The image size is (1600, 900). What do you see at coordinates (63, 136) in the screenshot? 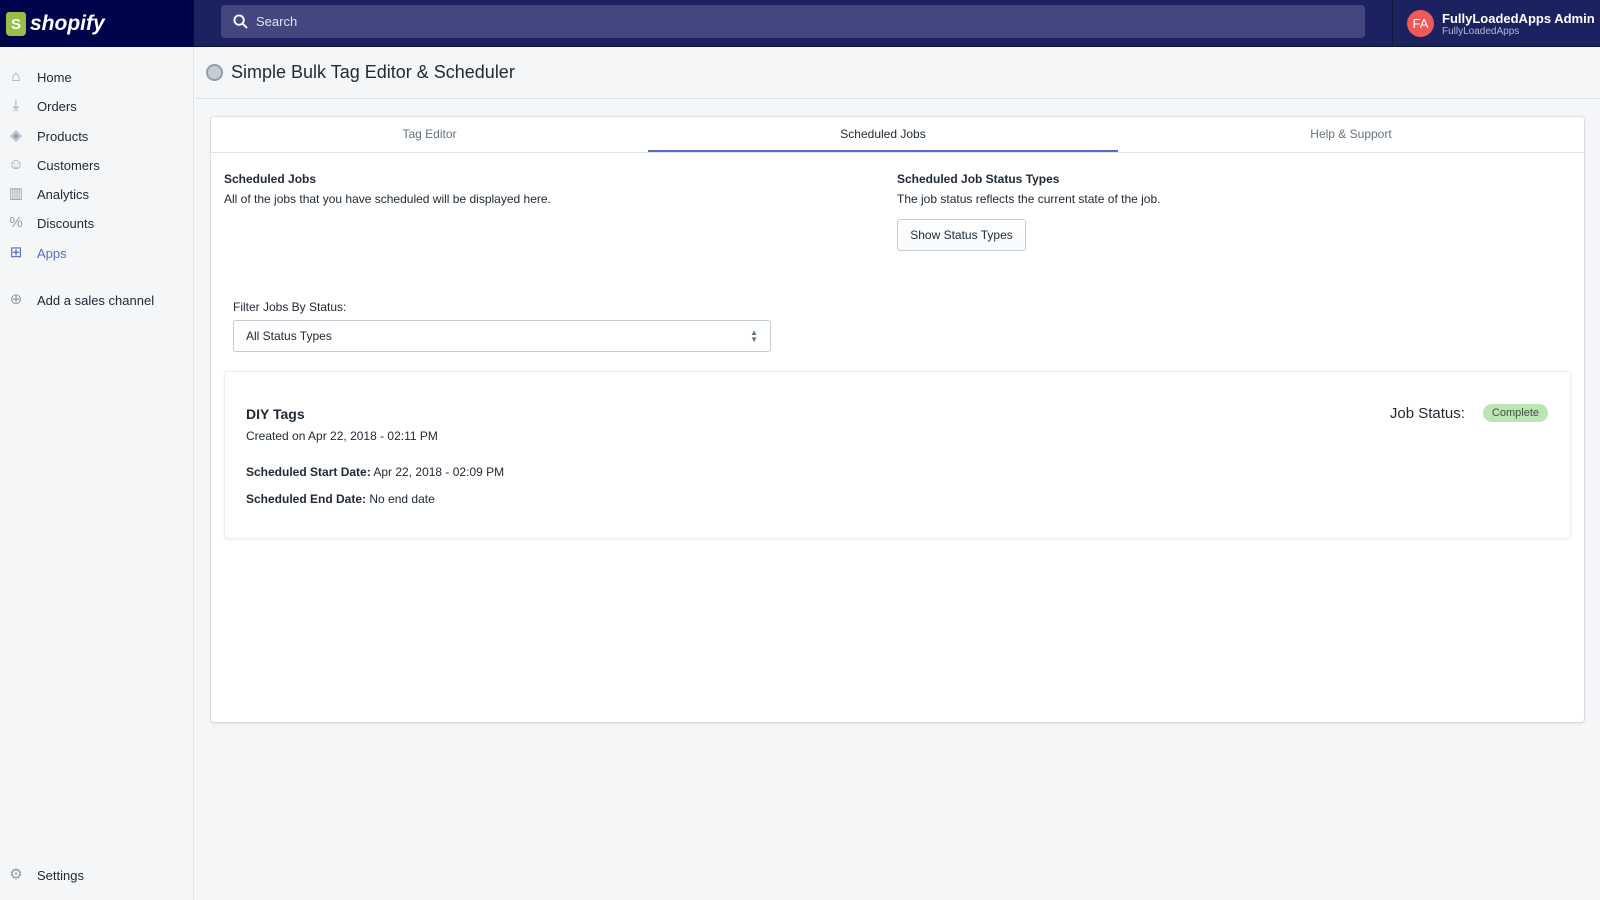
I see `nav-label: Products` at bounding box center [63, 136].